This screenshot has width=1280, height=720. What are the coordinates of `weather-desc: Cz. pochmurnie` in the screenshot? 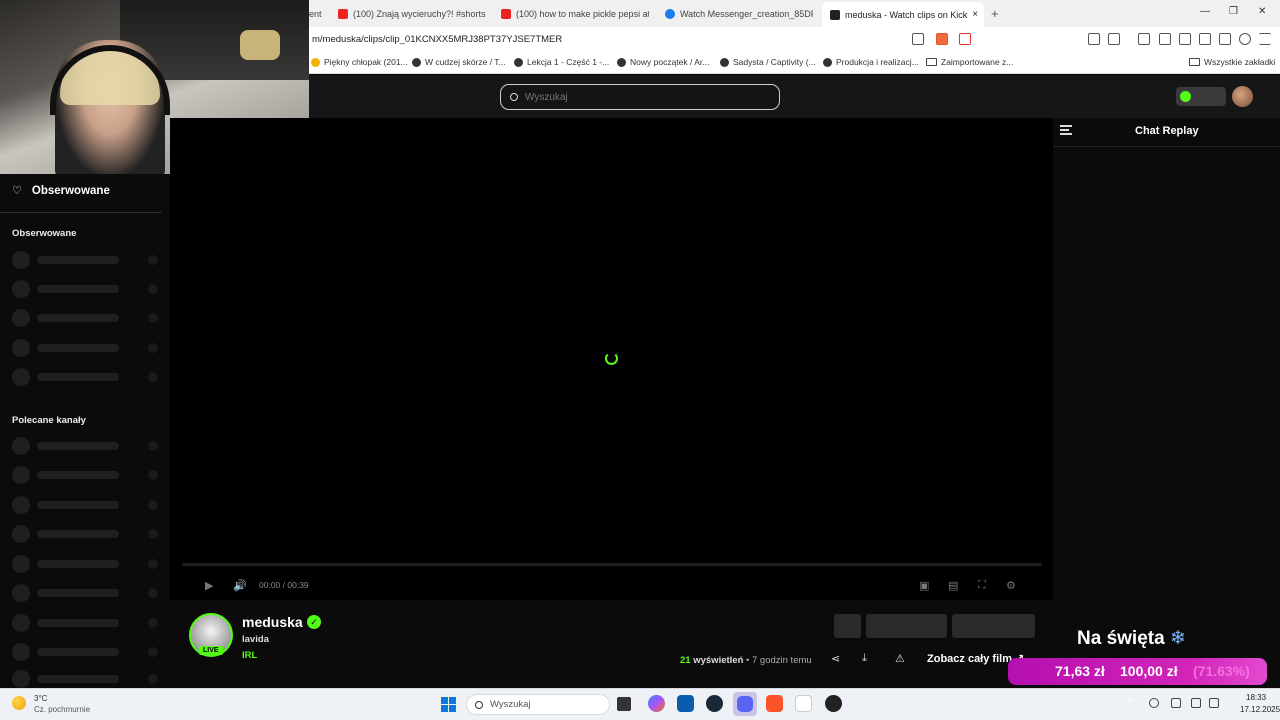 It's located at (62, 709).